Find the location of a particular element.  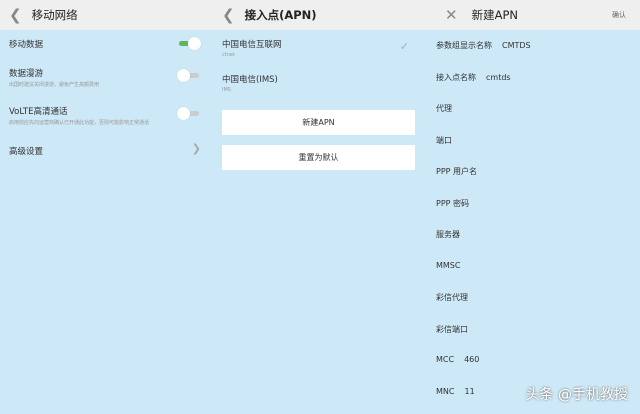

title: 接入点(APN) is located at coordinates (280, 15).